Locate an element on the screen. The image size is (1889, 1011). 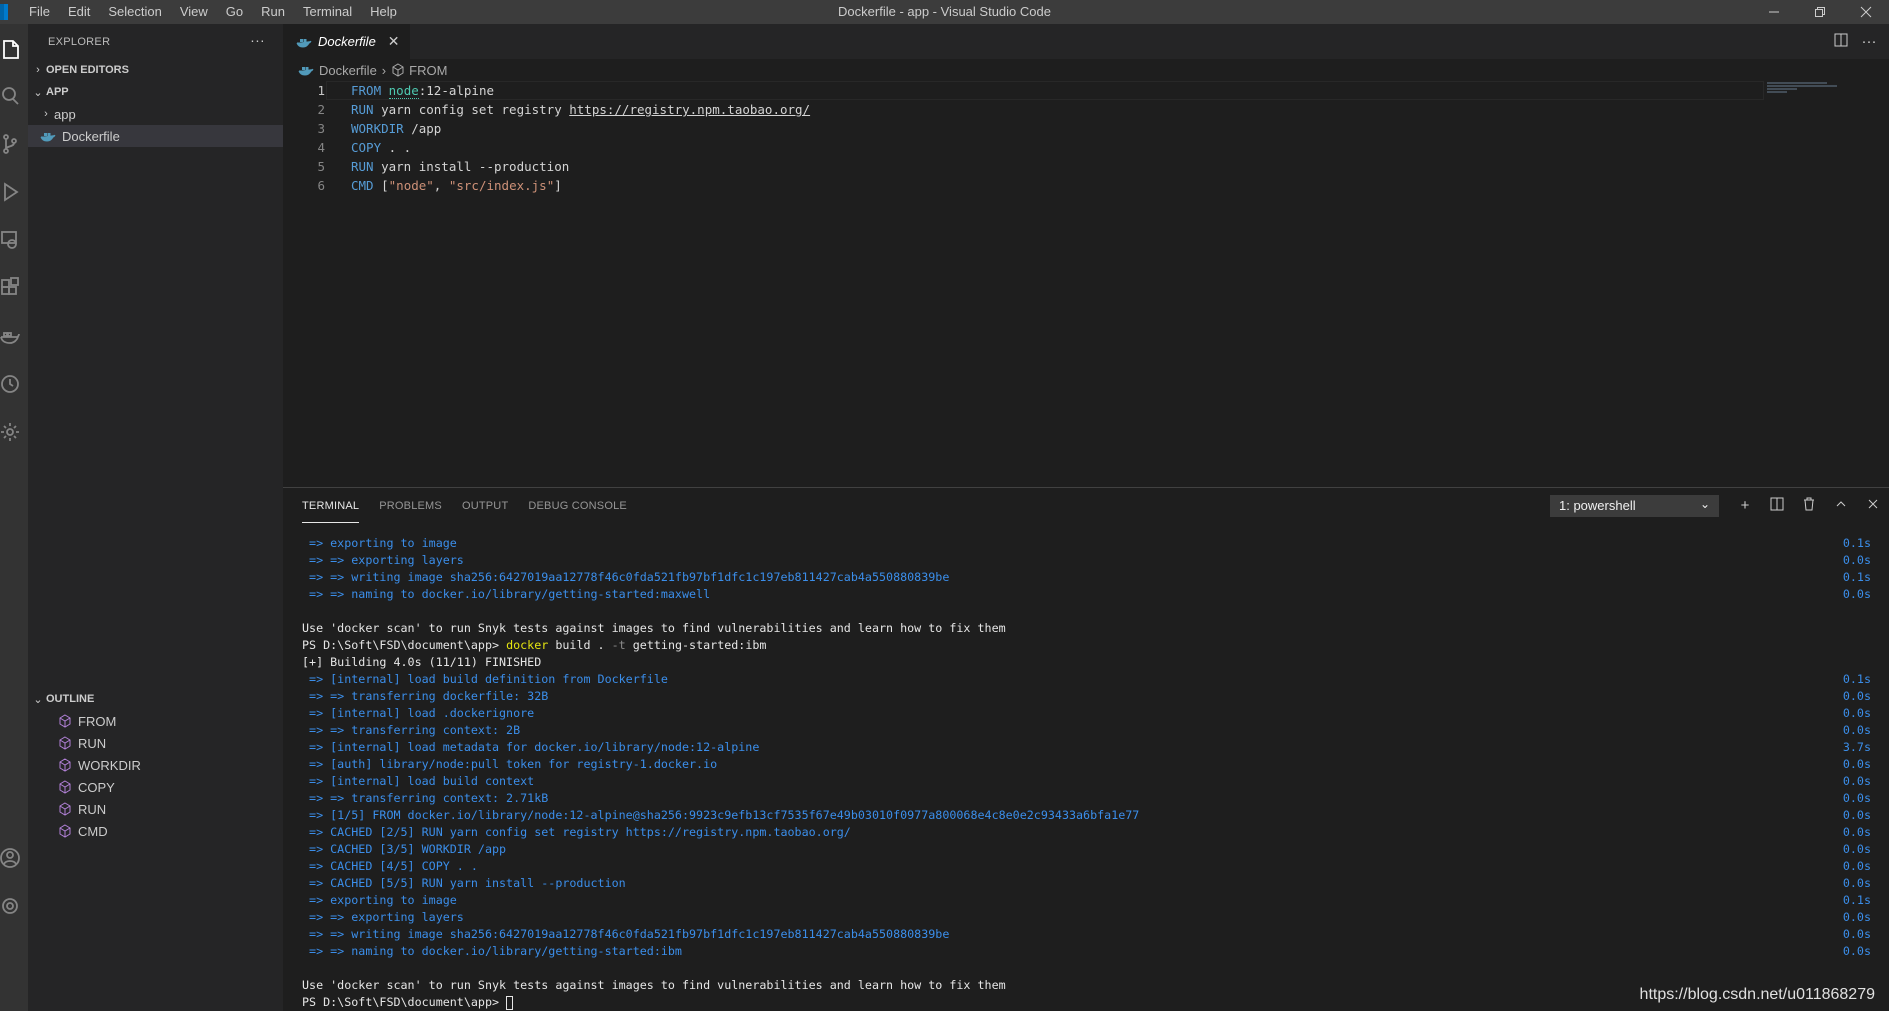
tab-label: Dockerfile is located at coordinates (347, 41).